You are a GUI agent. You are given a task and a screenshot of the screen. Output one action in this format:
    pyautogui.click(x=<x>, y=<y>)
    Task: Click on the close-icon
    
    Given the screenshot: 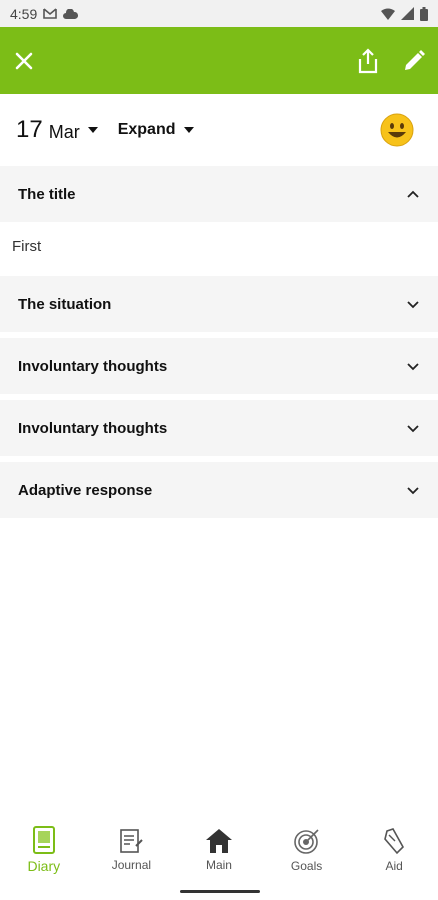 What is the action you would take?
    pyautogui.click(x=24, y=60)
    